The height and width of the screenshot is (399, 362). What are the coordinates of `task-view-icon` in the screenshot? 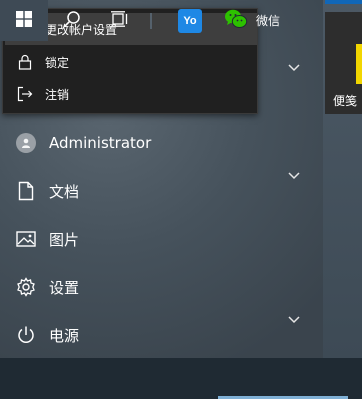 It's located at (119, 20).